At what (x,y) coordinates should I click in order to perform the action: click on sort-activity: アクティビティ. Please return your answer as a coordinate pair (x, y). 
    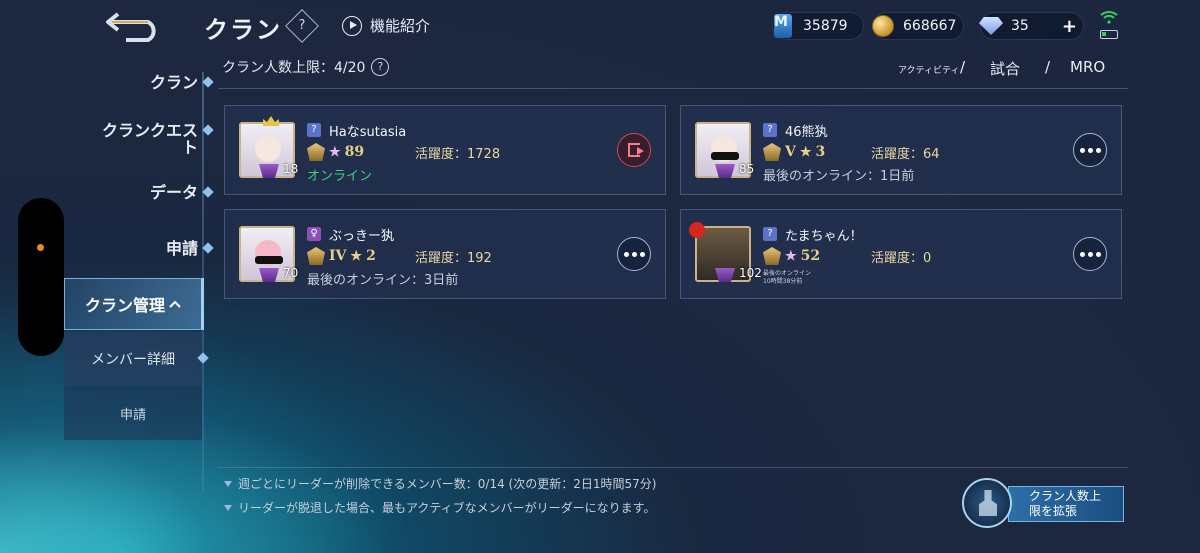
    Looking at the image, I should click on (928, 69).